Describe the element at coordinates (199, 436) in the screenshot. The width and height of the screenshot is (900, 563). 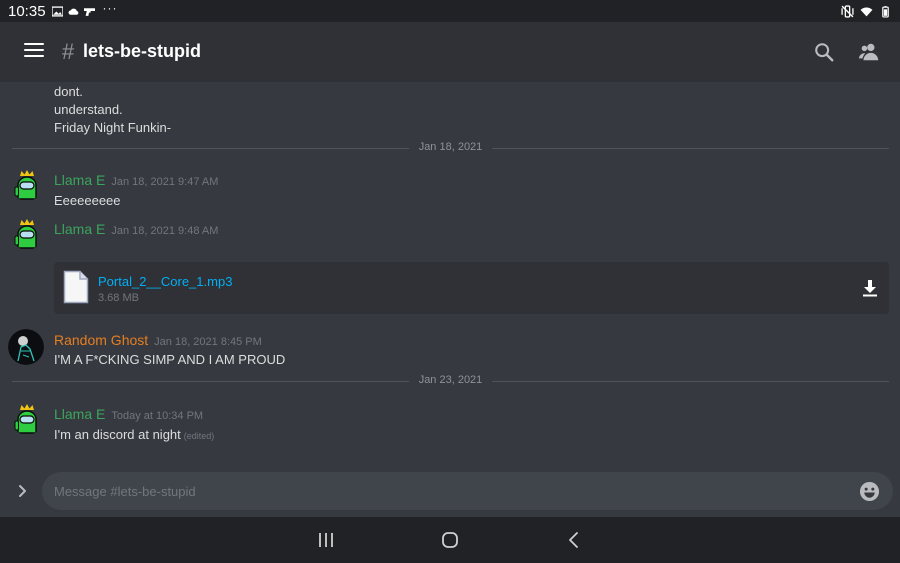
I see `edited-tag: (edited)` at that location.